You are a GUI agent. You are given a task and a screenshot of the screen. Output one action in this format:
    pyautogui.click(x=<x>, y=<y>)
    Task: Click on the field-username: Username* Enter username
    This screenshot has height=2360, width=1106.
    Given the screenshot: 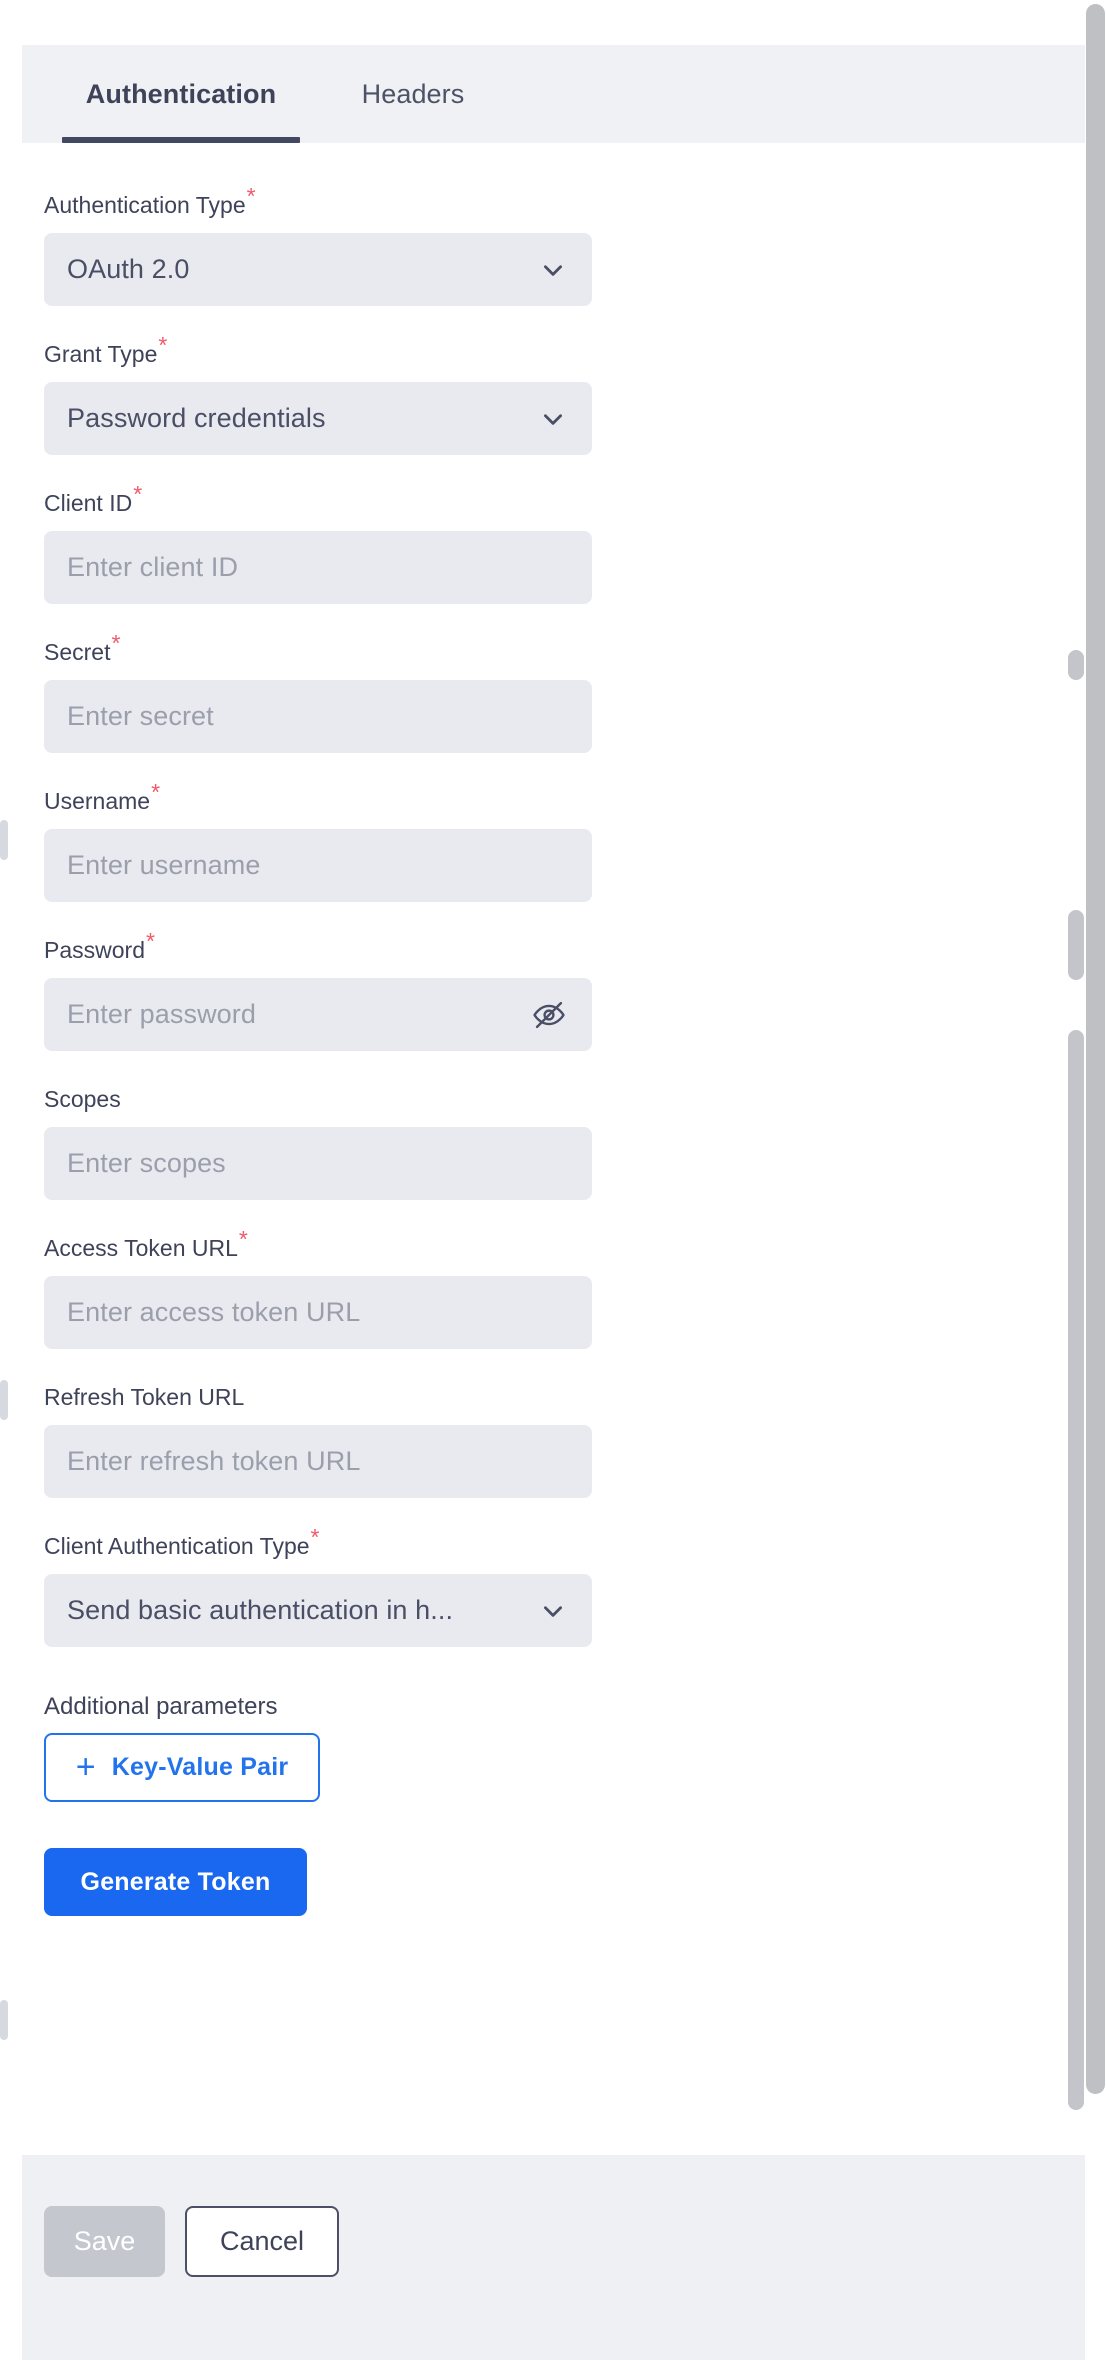 What is the action you would take?
    pyautogui.click(x=324, y=840)
    